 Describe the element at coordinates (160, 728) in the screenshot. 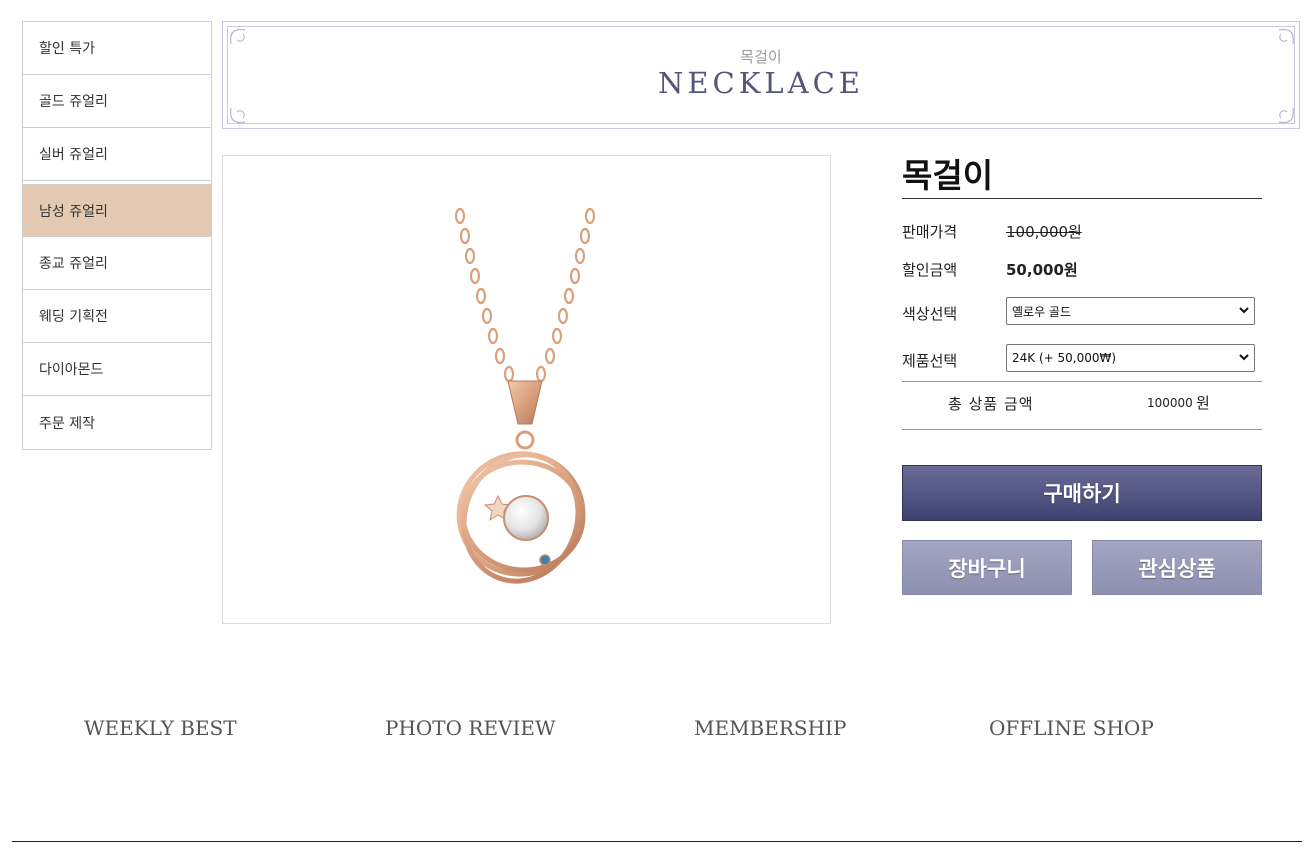

I see `weekly-best-link: WEEKLY BEST` at that location.